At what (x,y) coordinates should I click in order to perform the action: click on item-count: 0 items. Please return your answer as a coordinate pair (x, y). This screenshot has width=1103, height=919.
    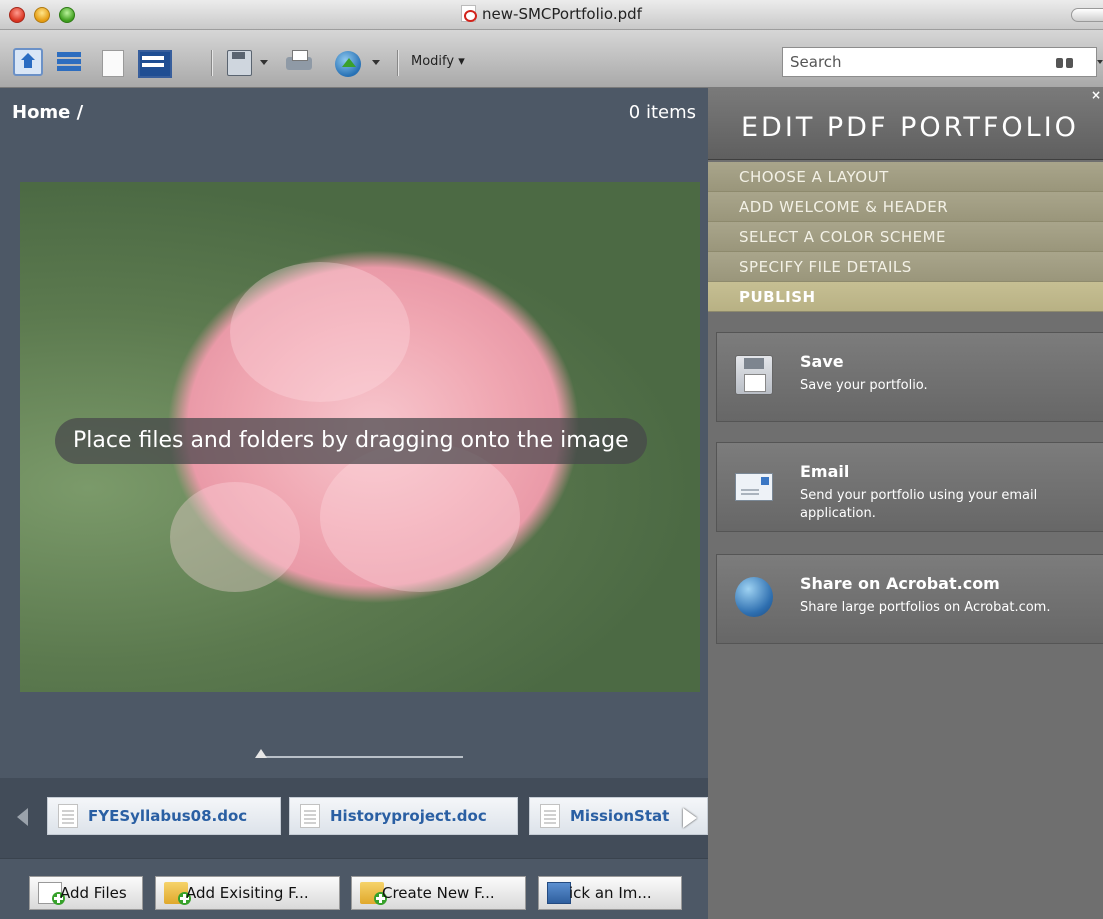
    Looking at the image, I should click on (662, 112).